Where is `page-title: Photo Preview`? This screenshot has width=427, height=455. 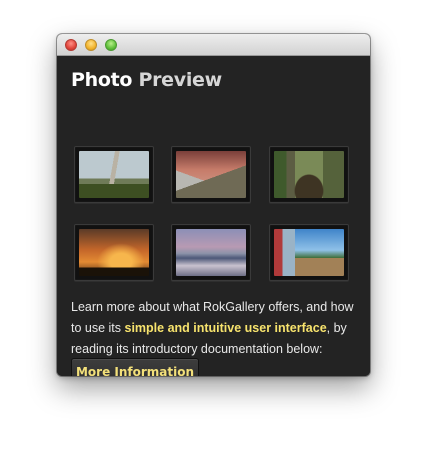 page-title: Photo Preview is located at coordinates (146, 80).